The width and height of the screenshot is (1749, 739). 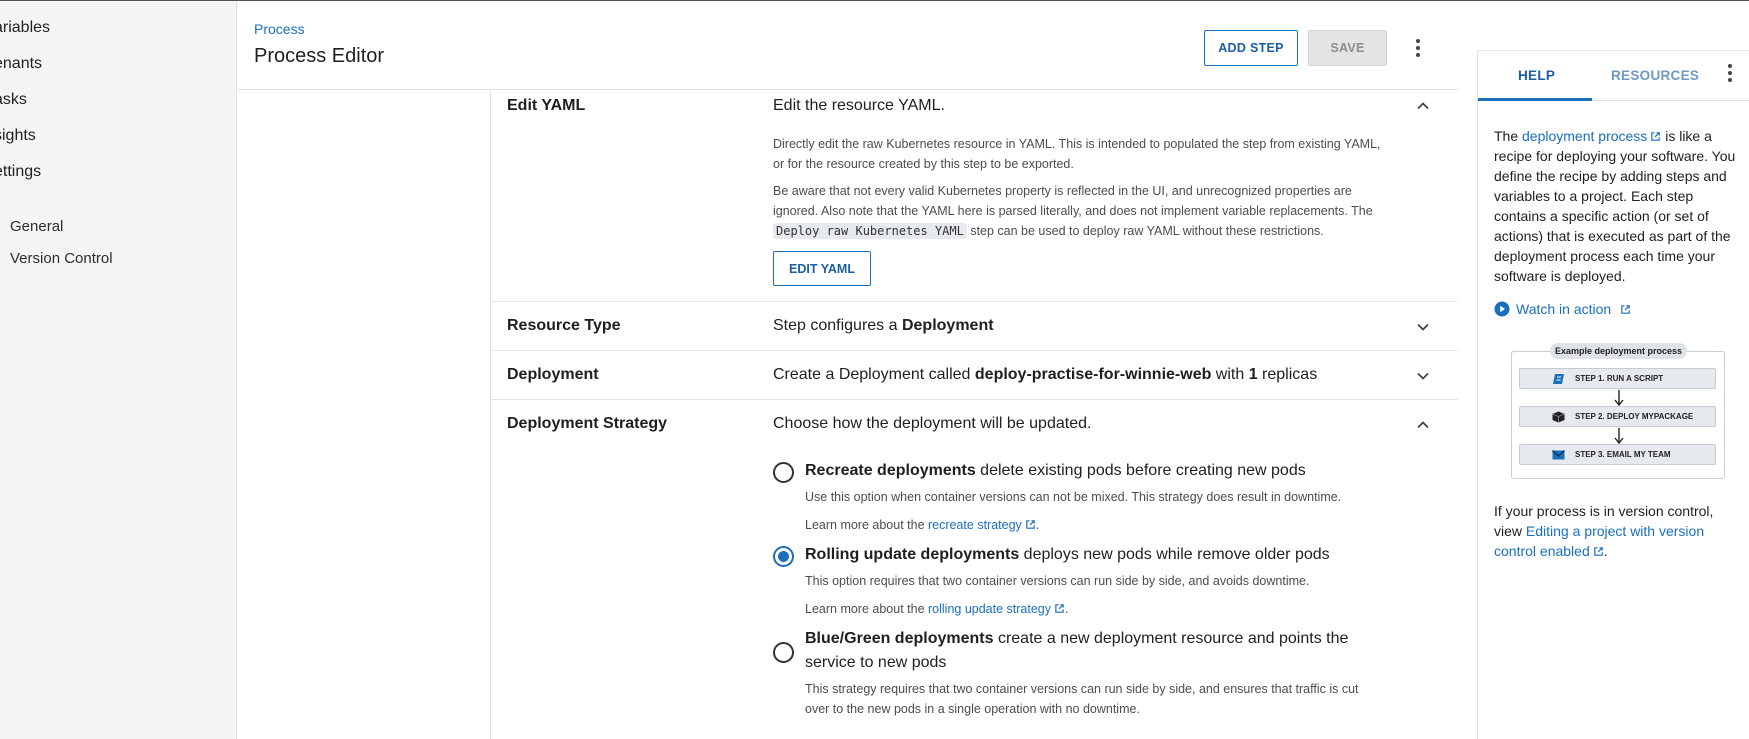 I want to click on page-title: Process Editor, so click(x=319, y=56).